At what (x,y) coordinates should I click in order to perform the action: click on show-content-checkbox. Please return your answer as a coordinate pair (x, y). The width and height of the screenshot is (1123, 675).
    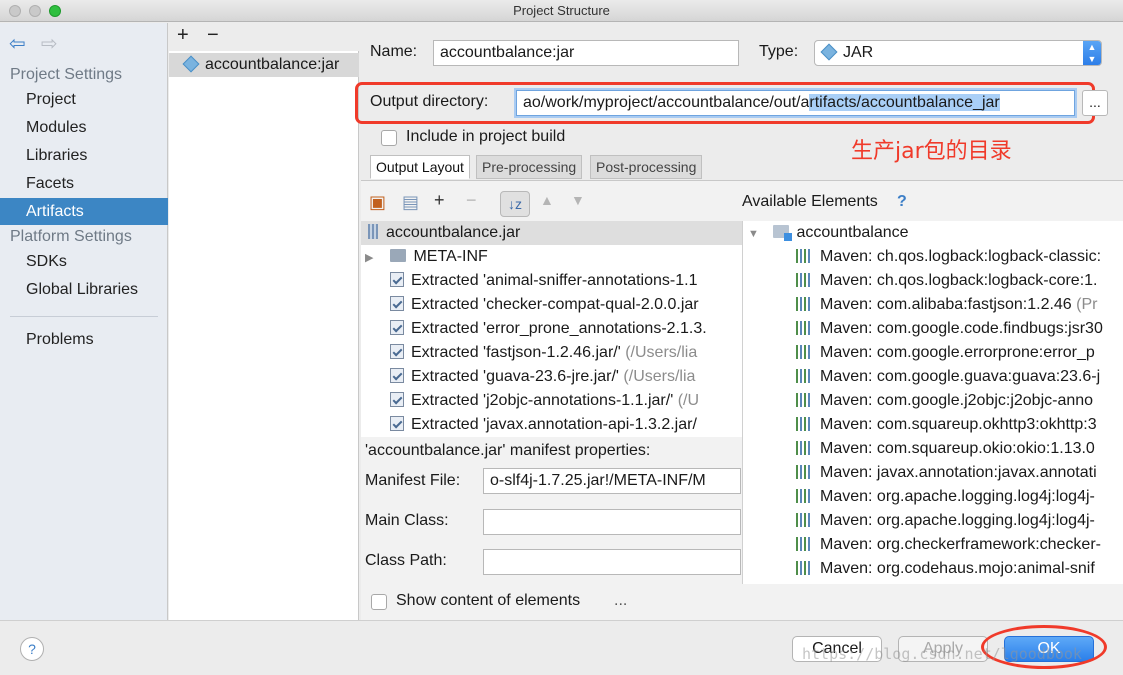
    Looking at the image, I should click on (379, 602).